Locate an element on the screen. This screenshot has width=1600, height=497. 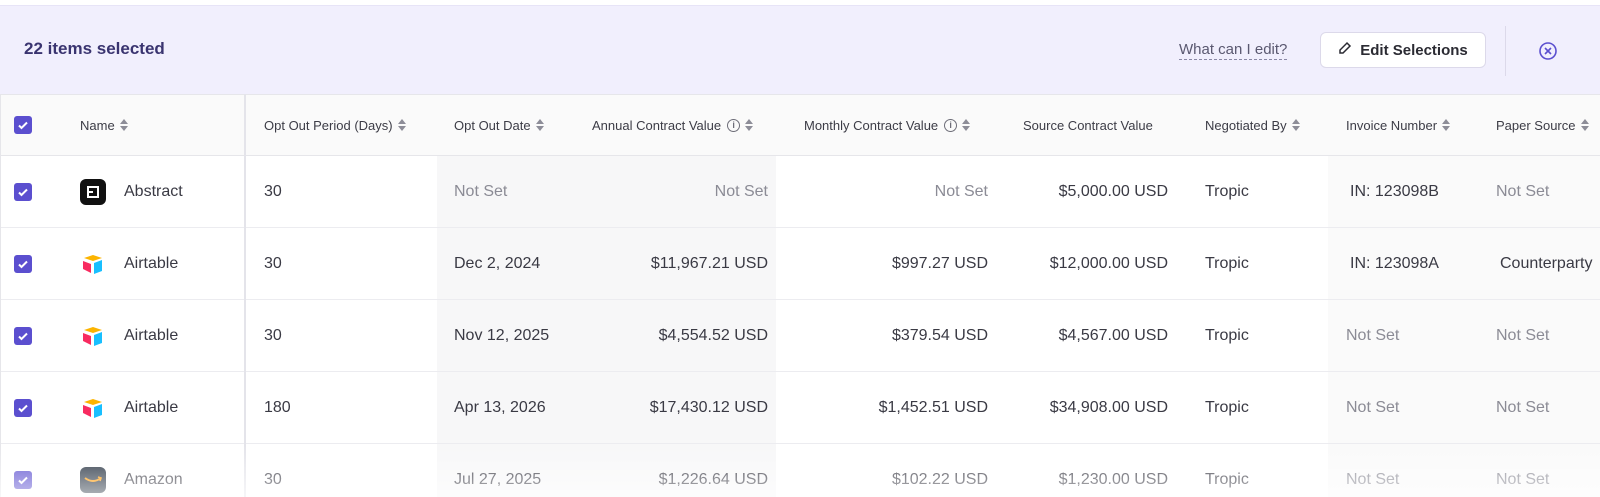
row-monthly-value: $1,452.51 USD is located at coordinates (933, 407).